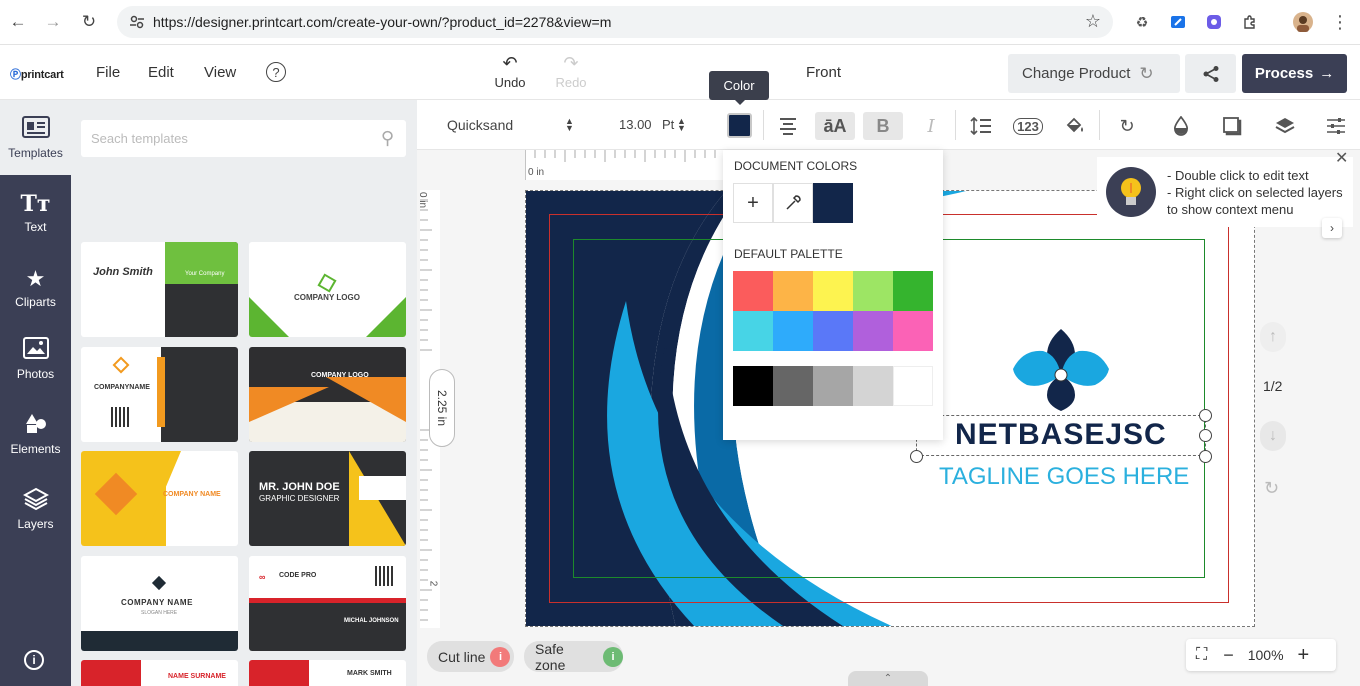 The image size is (1360, 686). I want to click on search-icon: ⚲, so click(387, 138).